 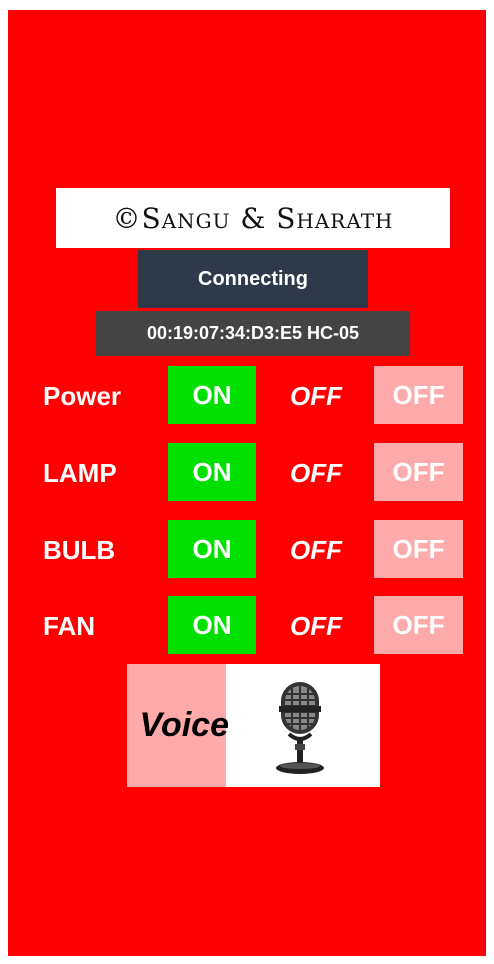 I want to click on fan-on-button: ON, so click(x=212, y=625).